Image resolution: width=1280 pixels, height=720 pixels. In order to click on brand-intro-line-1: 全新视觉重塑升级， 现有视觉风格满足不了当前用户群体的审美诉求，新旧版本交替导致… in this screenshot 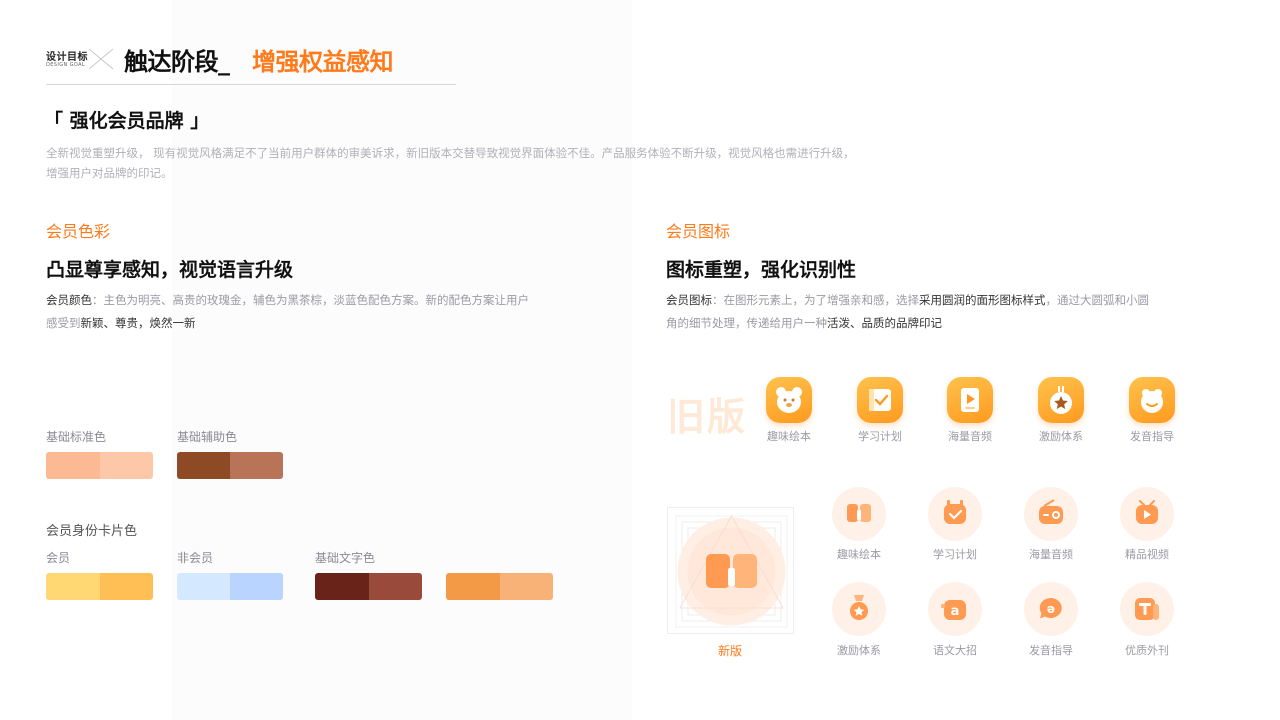, I will do `click(450, 153)`.